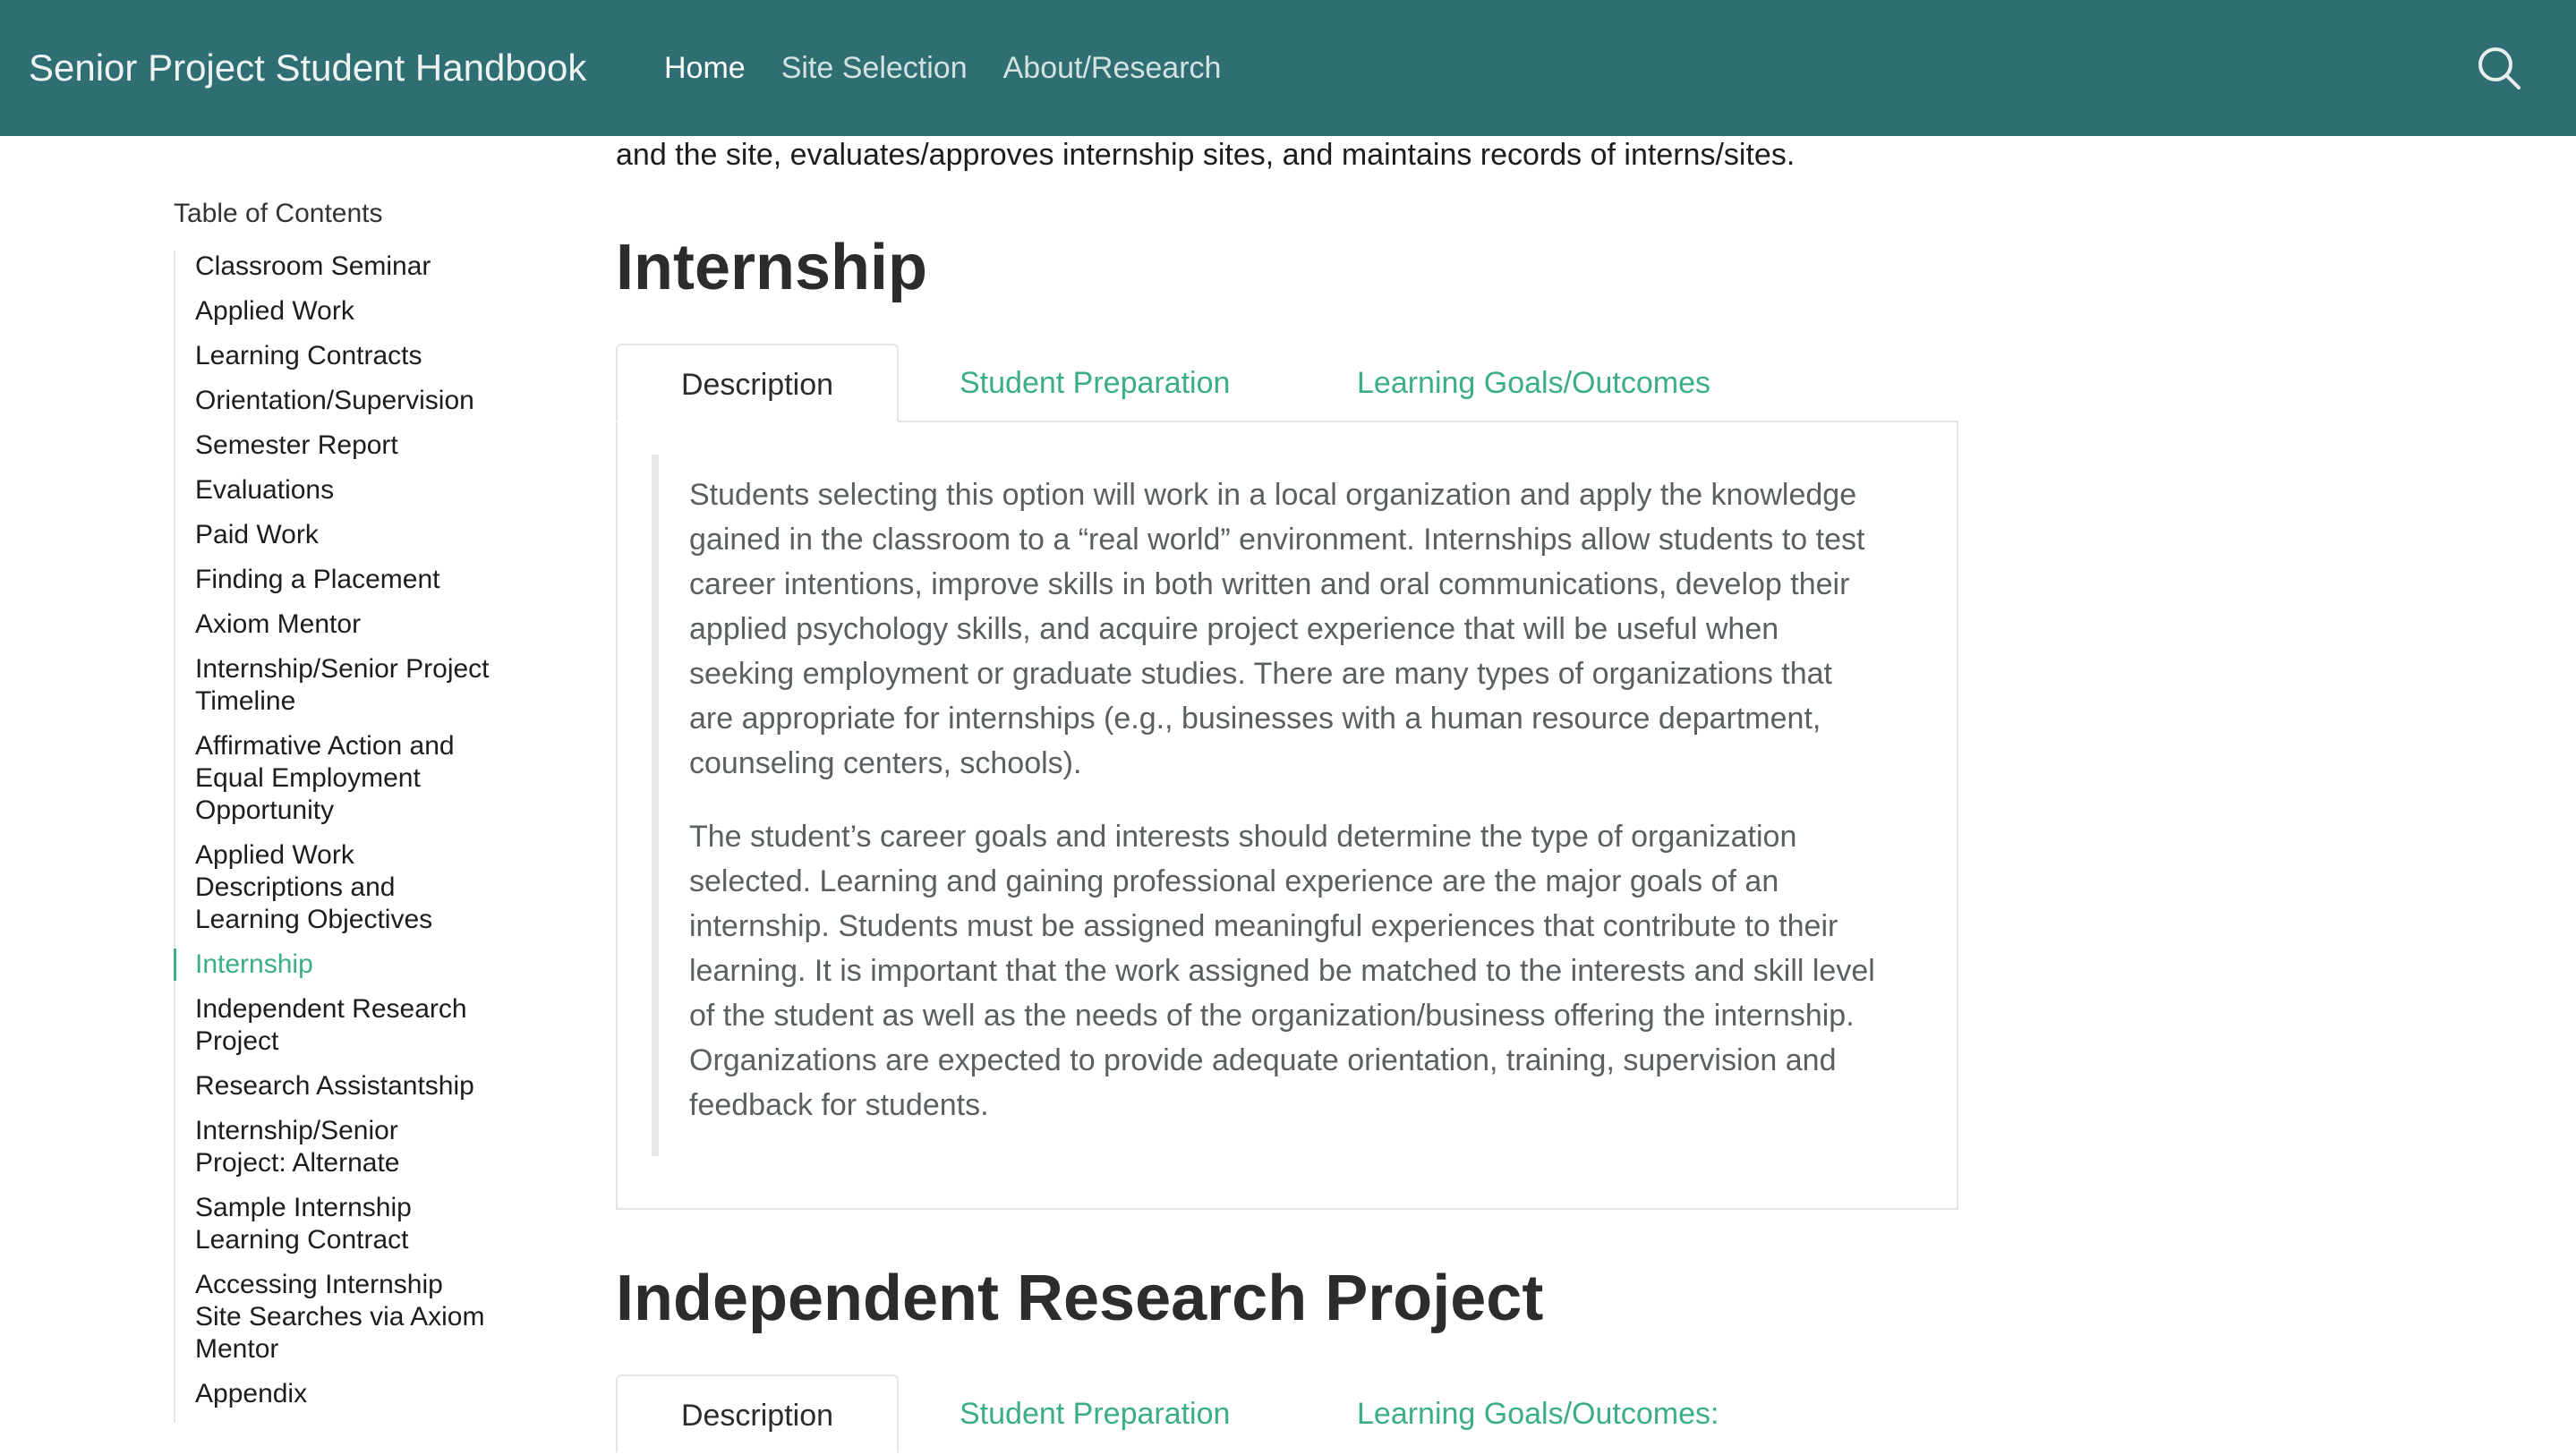  What do you see at coordinates (345, 356) in the screenshot?
I see `toc-item-learning-contracts: Learning Contracts` at bounding box center [345, 356].